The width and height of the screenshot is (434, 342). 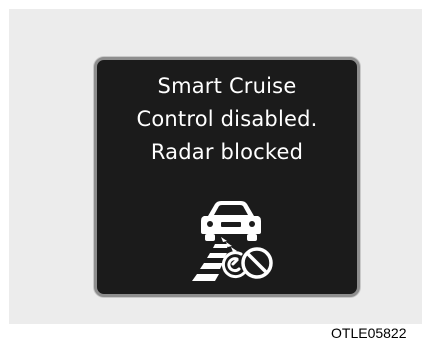 I want to click on message-line-2: Control disabled., so click(x=227, y=119).